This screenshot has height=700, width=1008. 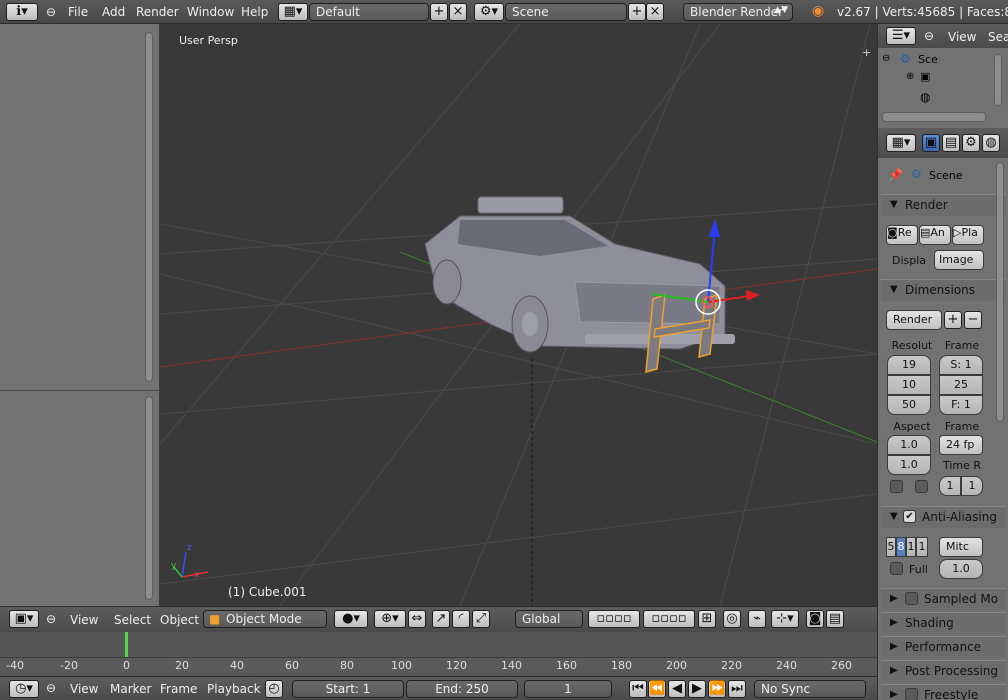 I want to click on opengl-render-icon: ◙, so click(x=815, y=619).